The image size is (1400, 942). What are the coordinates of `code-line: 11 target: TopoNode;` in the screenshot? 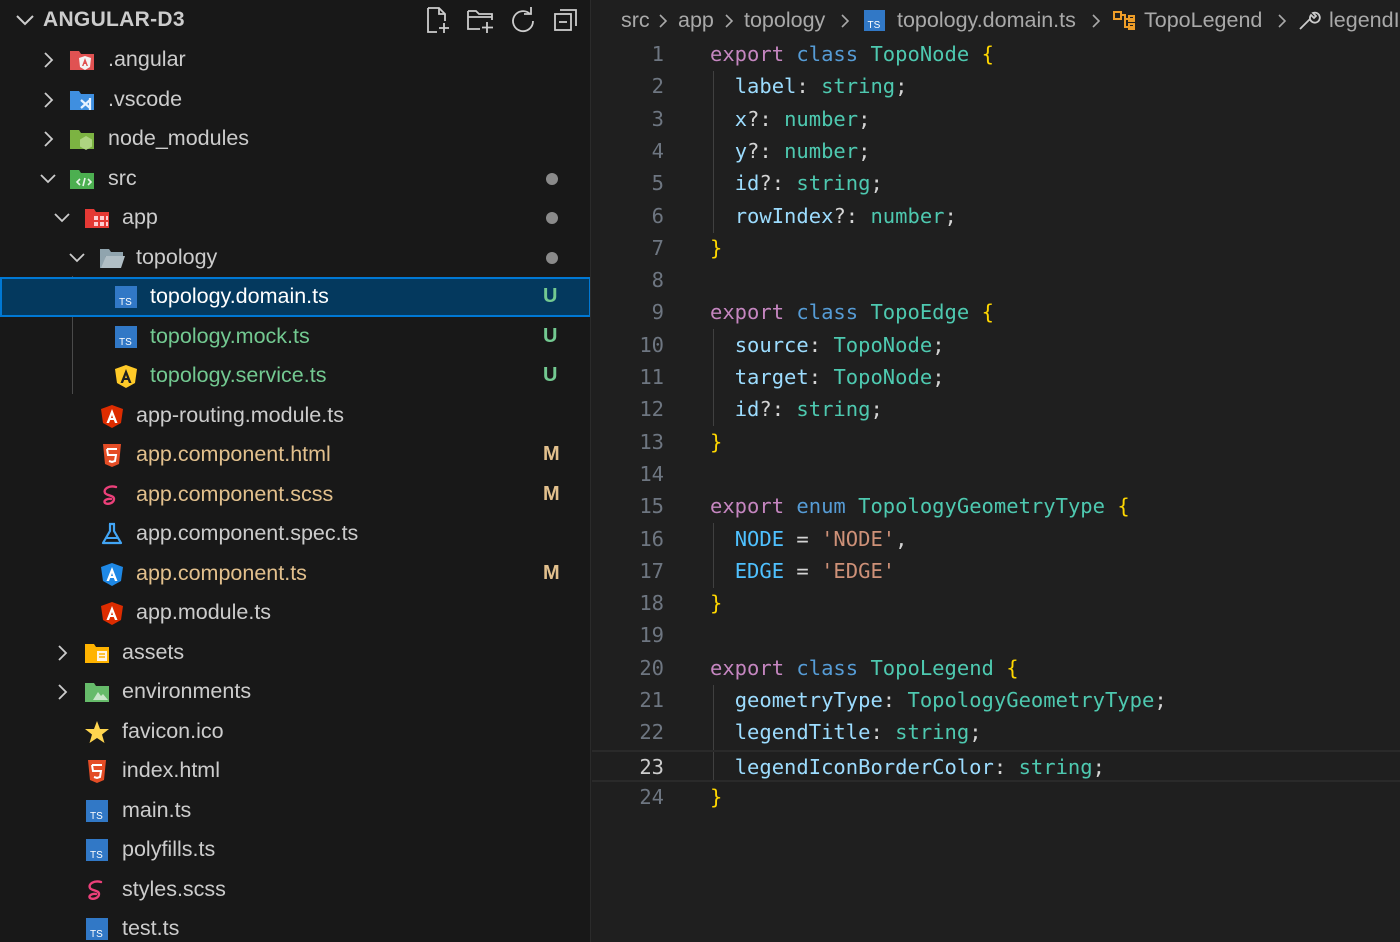 It's located at (996, 378).